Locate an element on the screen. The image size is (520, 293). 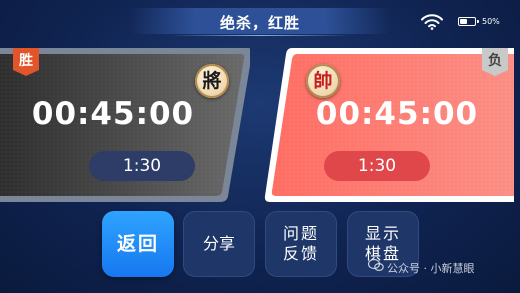
back-button: 返回 is located at coordinates (138, 244).